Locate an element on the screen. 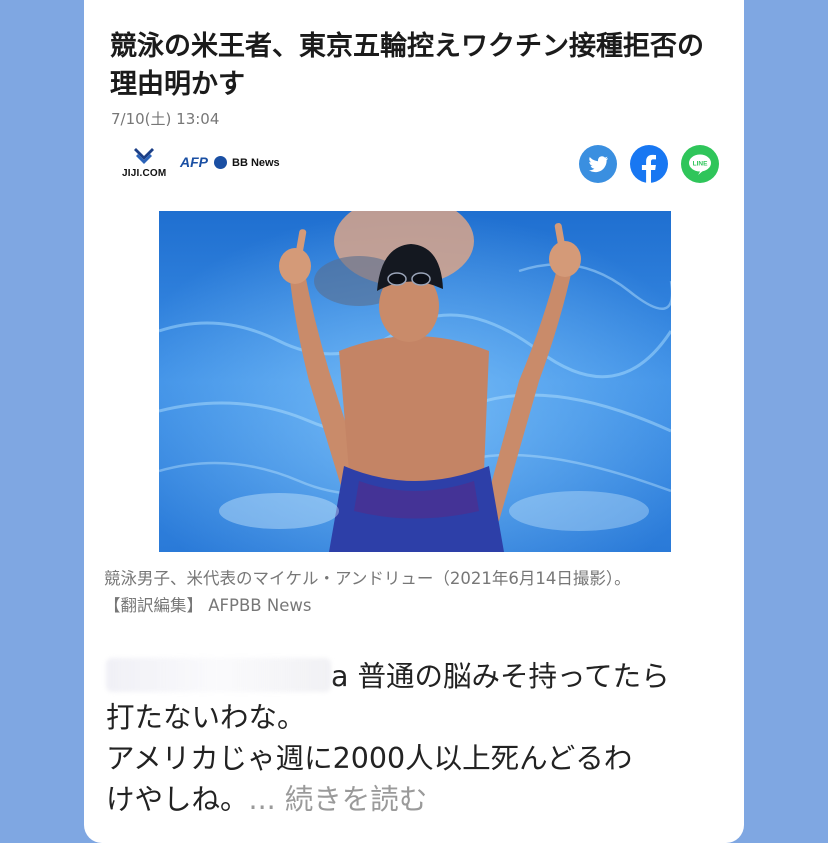 The image size is (828, 843). redacted-username is located at coordinates (218, 675).